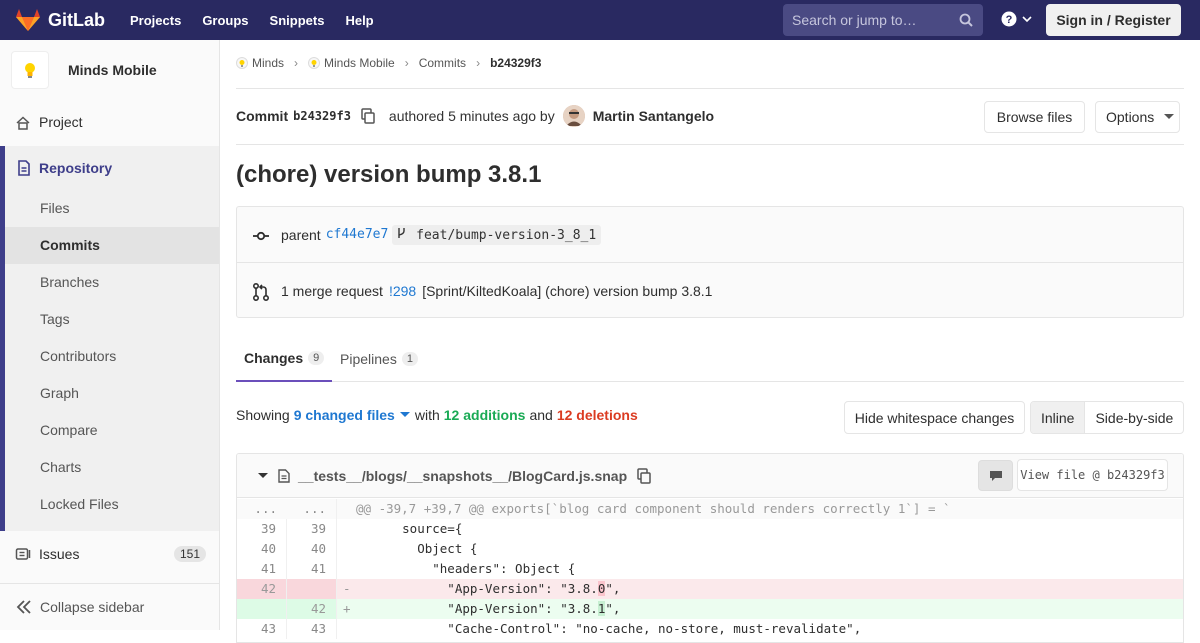  I want to click on help-dropdown: ?, so click(1017, 19).